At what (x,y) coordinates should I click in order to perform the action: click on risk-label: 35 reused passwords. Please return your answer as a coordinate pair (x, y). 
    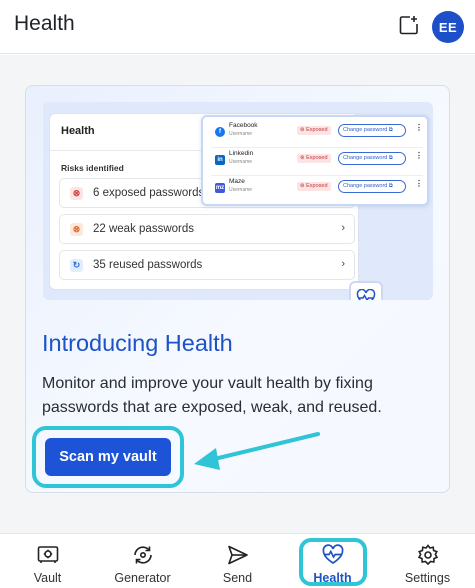
    Looking at the image, I should click on (148, 265).